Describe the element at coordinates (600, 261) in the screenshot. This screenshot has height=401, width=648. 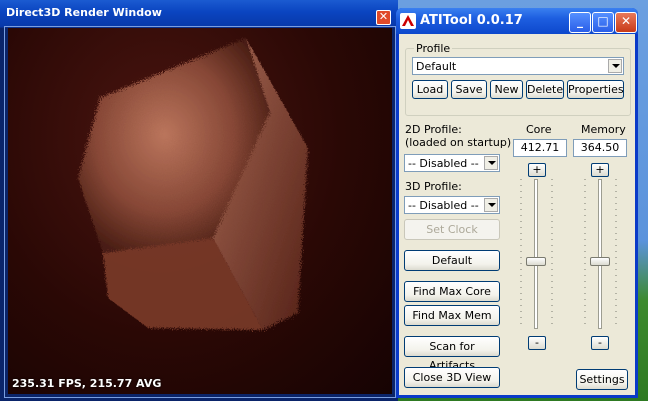
I see `memory-slider-thumb` at that location.